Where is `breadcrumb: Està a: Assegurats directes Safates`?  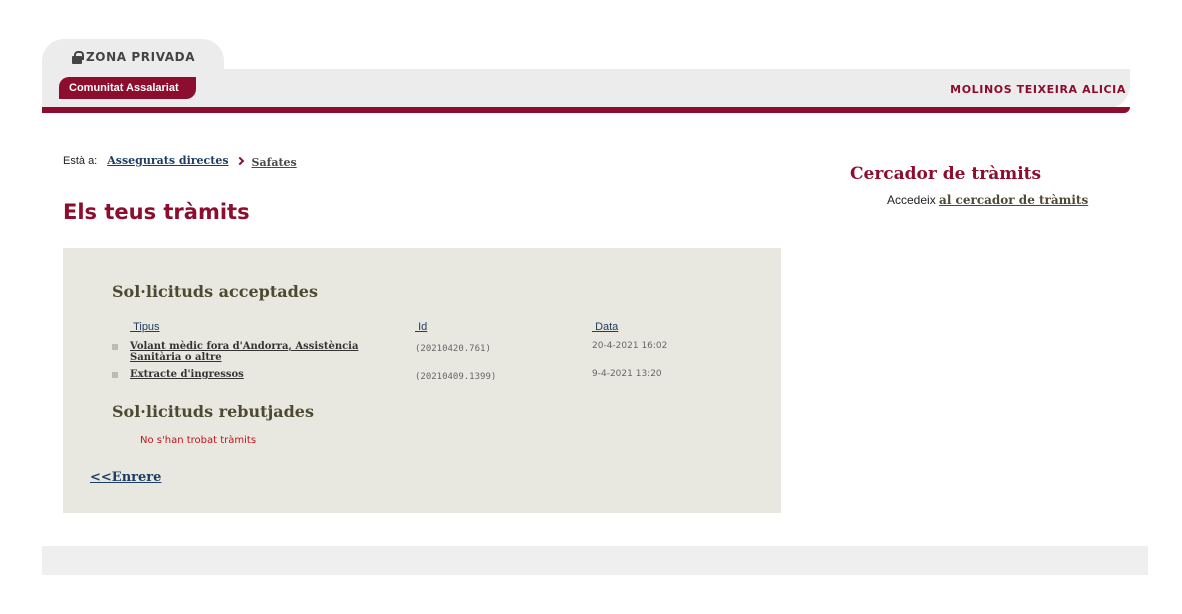
breadcrumb: Està a: Assegurats directes Safates is located at coordinates (180, 161).